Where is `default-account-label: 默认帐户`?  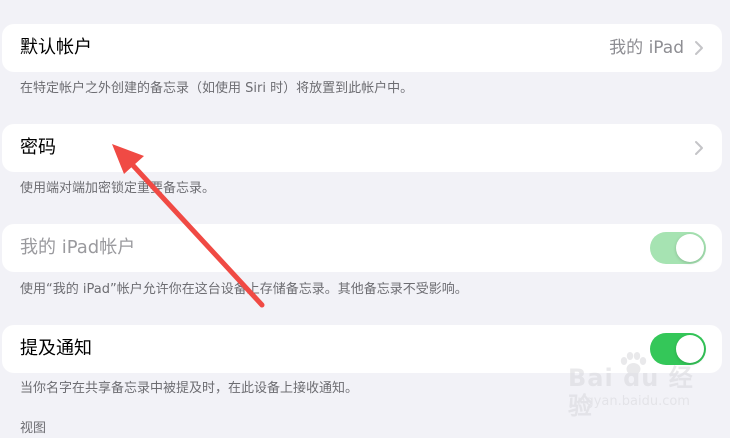
default-account-label: 默认帐户 is located at coordinates (56, 47).